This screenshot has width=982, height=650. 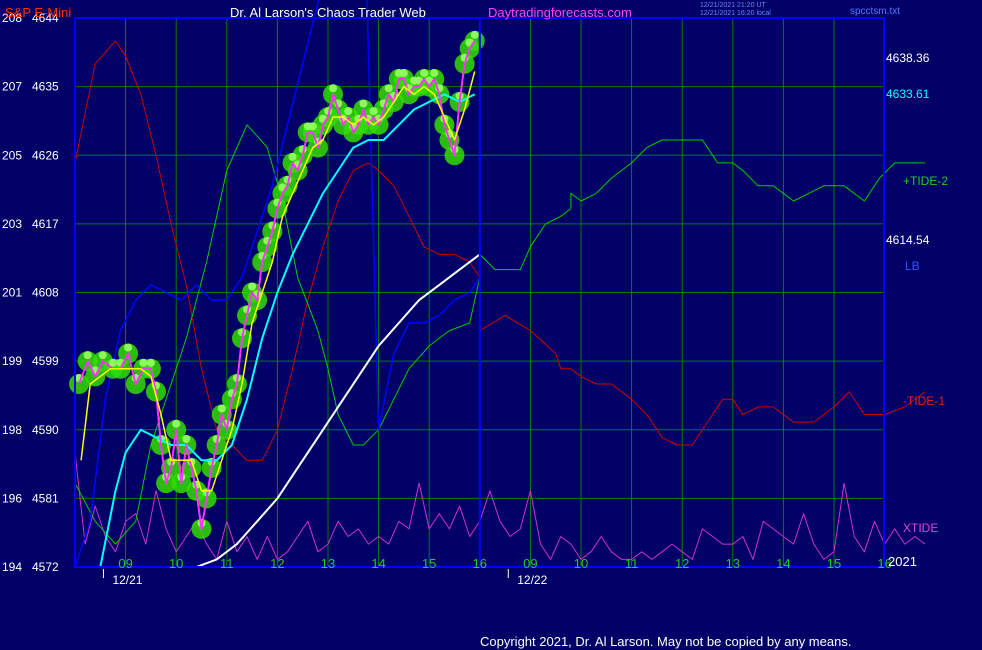 What do you see at coordinates (328, 12) in the screenshot?
I see `chart-title: Dr. Al Larson's Chaos Trader Web` at bounding box center [328, 12].